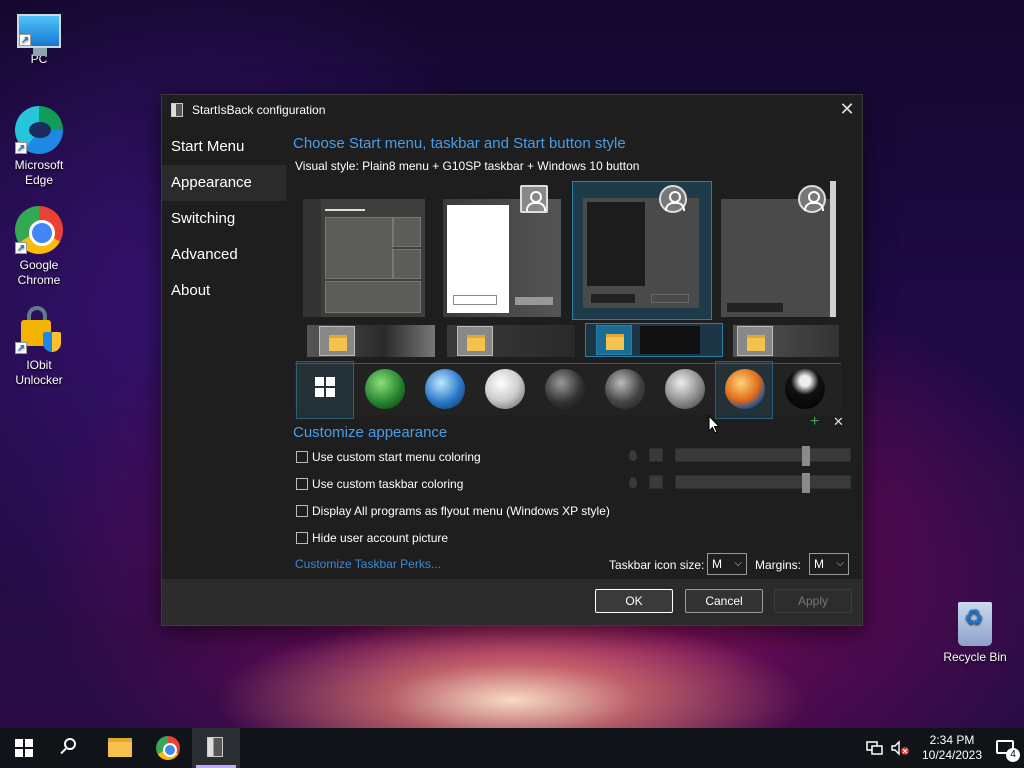 The width and height of the screenshot is (1024, 768). What do you see at coordinates (39, 147) in the screenshot?
I see `desktop-icon-edge: ↗ Microsoft Edge` at bounding box center [39, 147].